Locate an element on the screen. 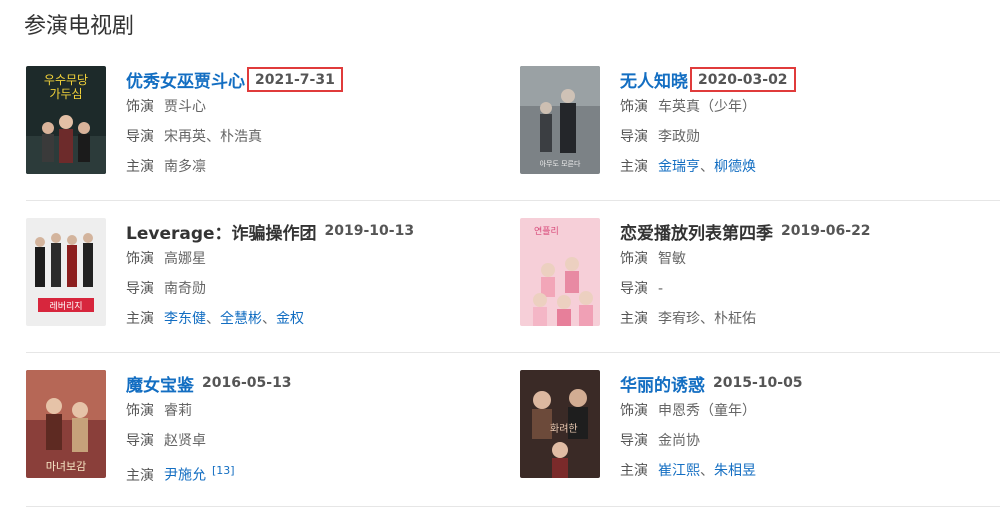  director-value: 赵贤卓 is located at coordinates (185, 441).